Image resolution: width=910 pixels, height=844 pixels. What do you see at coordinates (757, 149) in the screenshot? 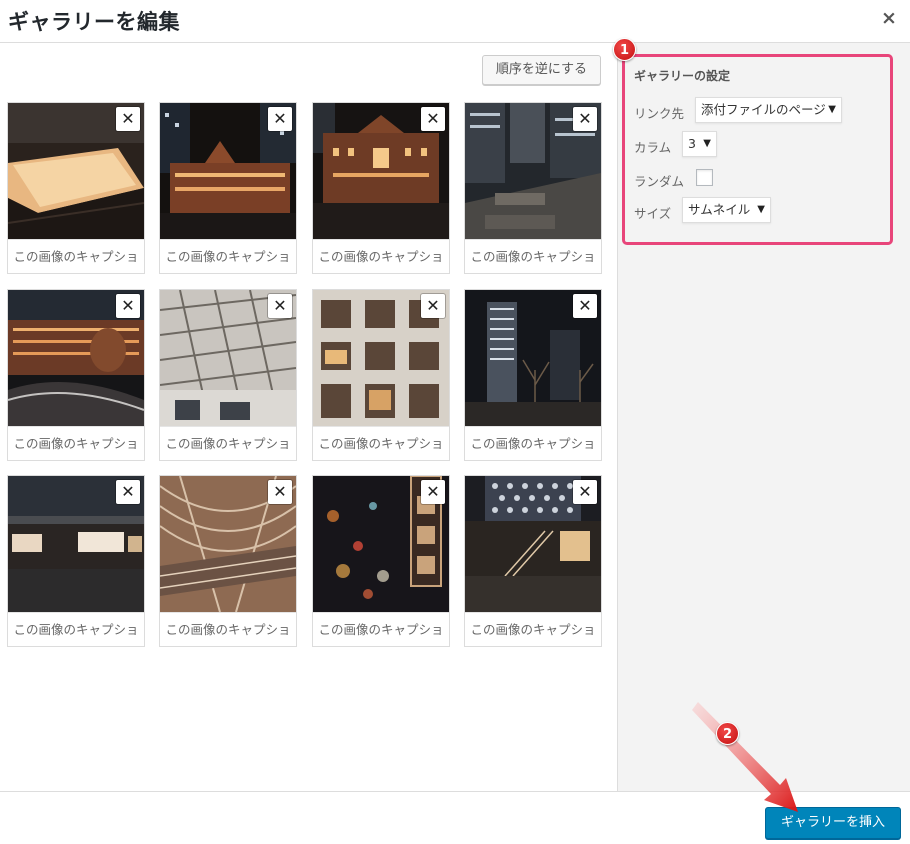
I see `settings-highlight-box` at bounding box center [757, 149].